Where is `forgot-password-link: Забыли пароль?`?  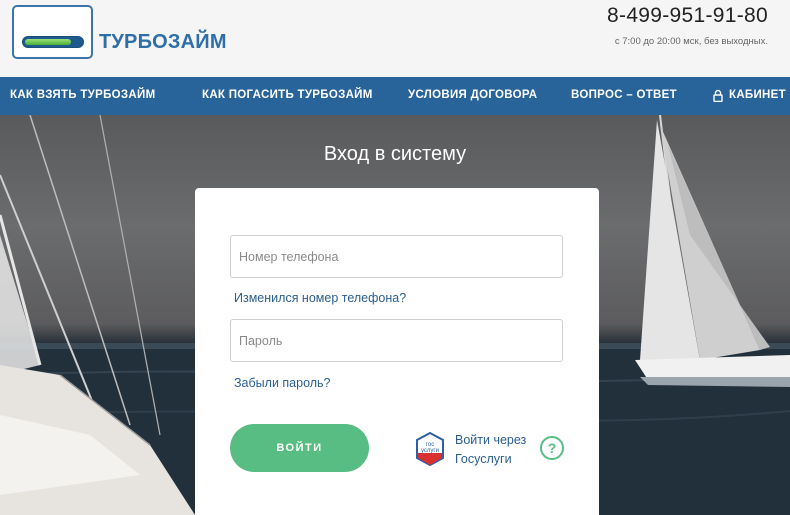
forgot-password-link: Забыли пароль? is located at coordinates (282, 383).